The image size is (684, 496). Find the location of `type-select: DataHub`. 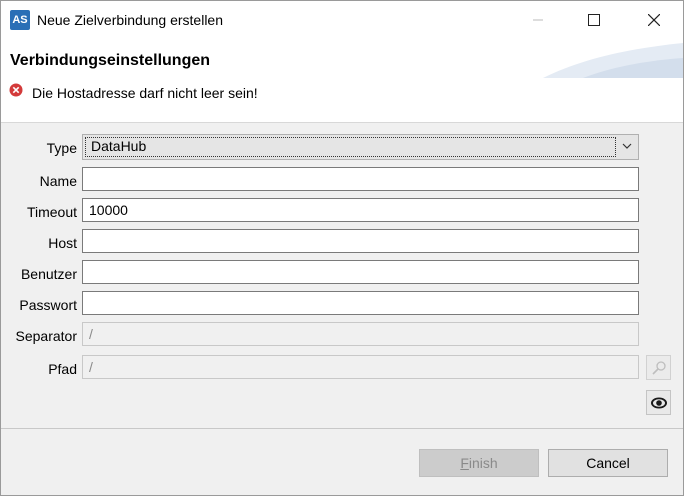

type-select: DataHub is located at coordinates (360, 147).